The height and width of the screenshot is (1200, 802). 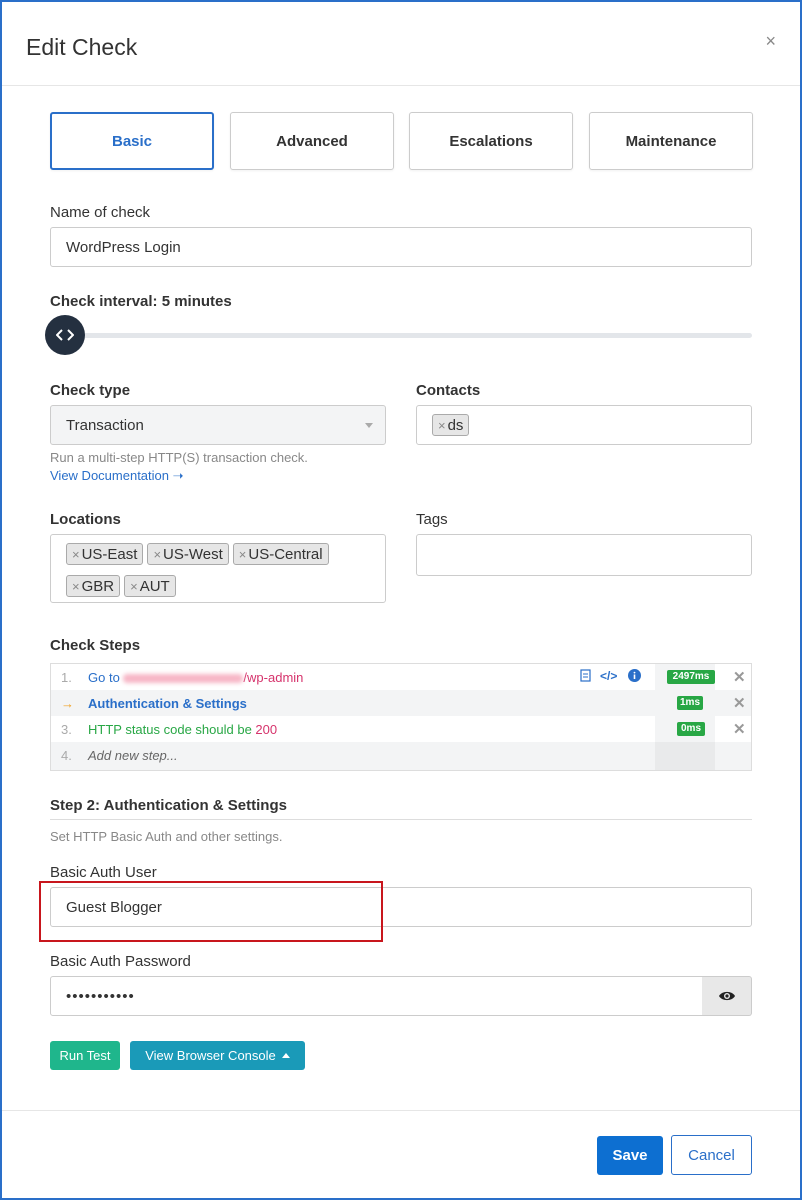 What do you see at coordinates (585, 677) in the screenshot?
I see `file-code-icon` at bounding box center [585, 677].